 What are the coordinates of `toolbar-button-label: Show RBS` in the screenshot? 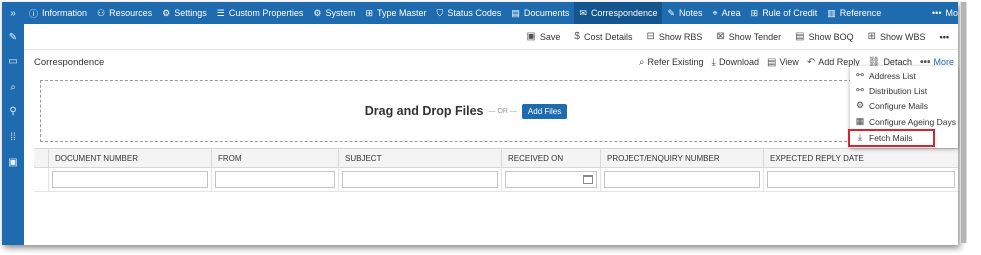 It's located at (680, 36).